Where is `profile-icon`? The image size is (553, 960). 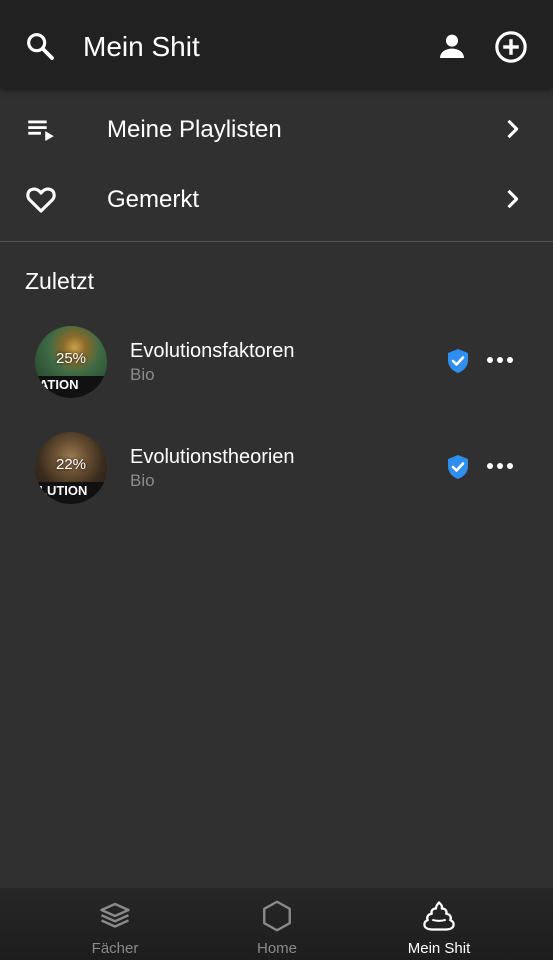
profile-icon is located at coordinates (452, 46).